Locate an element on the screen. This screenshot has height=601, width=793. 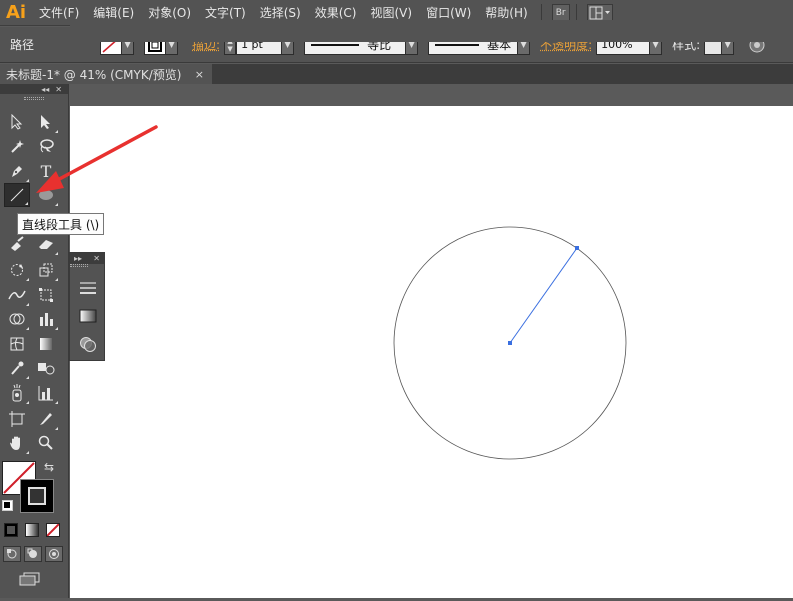
blend-icon is located at coordinates (46, 369).